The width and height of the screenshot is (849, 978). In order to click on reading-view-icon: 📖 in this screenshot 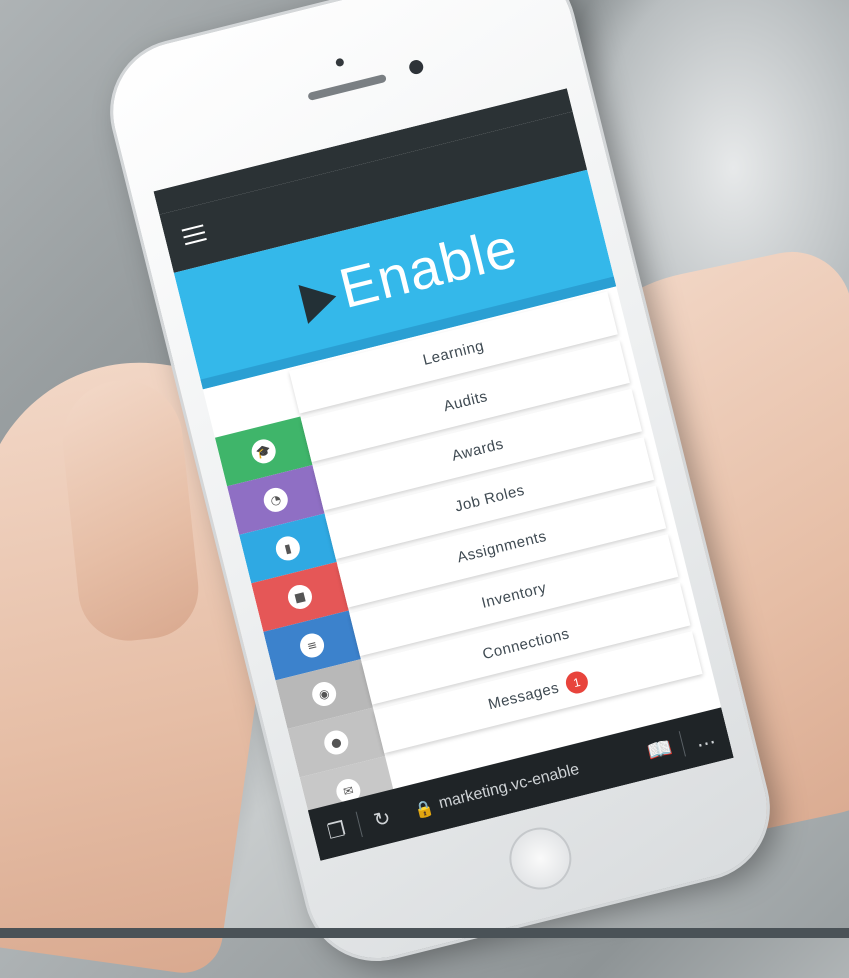, I will do `click(659, 749)`.